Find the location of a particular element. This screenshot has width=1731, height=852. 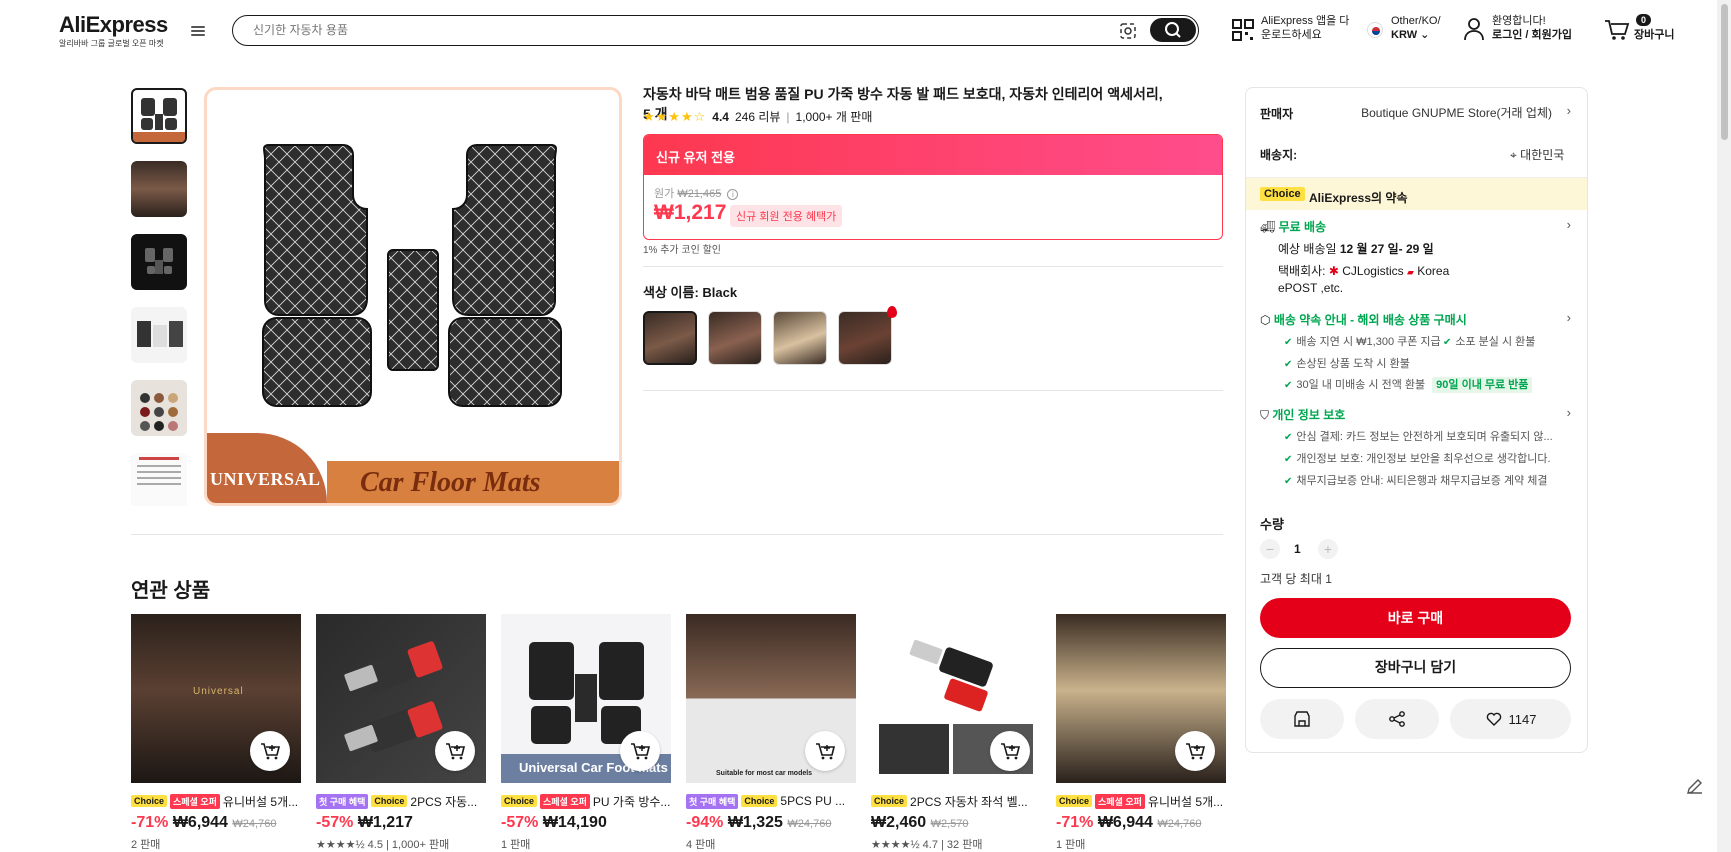

product-card-image: Suitable for most car models is located at coordinates (771, 698).